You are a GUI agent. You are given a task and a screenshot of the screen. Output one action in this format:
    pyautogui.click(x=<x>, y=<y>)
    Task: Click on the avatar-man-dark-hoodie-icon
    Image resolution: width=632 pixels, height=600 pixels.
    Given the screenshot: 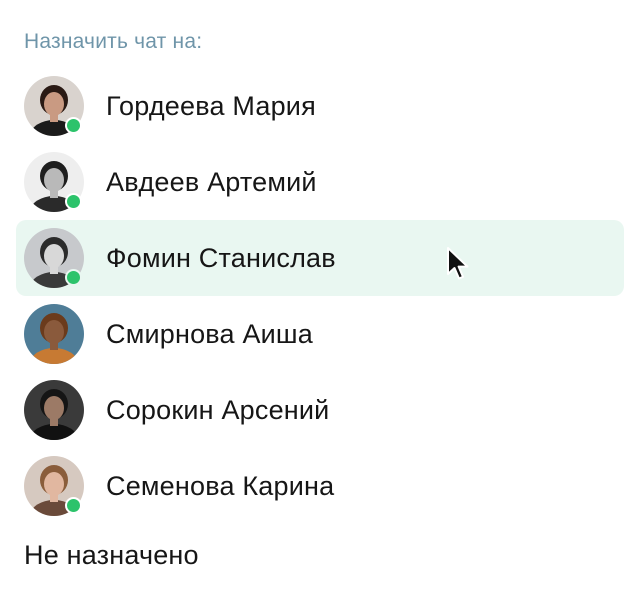 What is the action you would take?
    pyautogui.click(x=54, y=410)
    